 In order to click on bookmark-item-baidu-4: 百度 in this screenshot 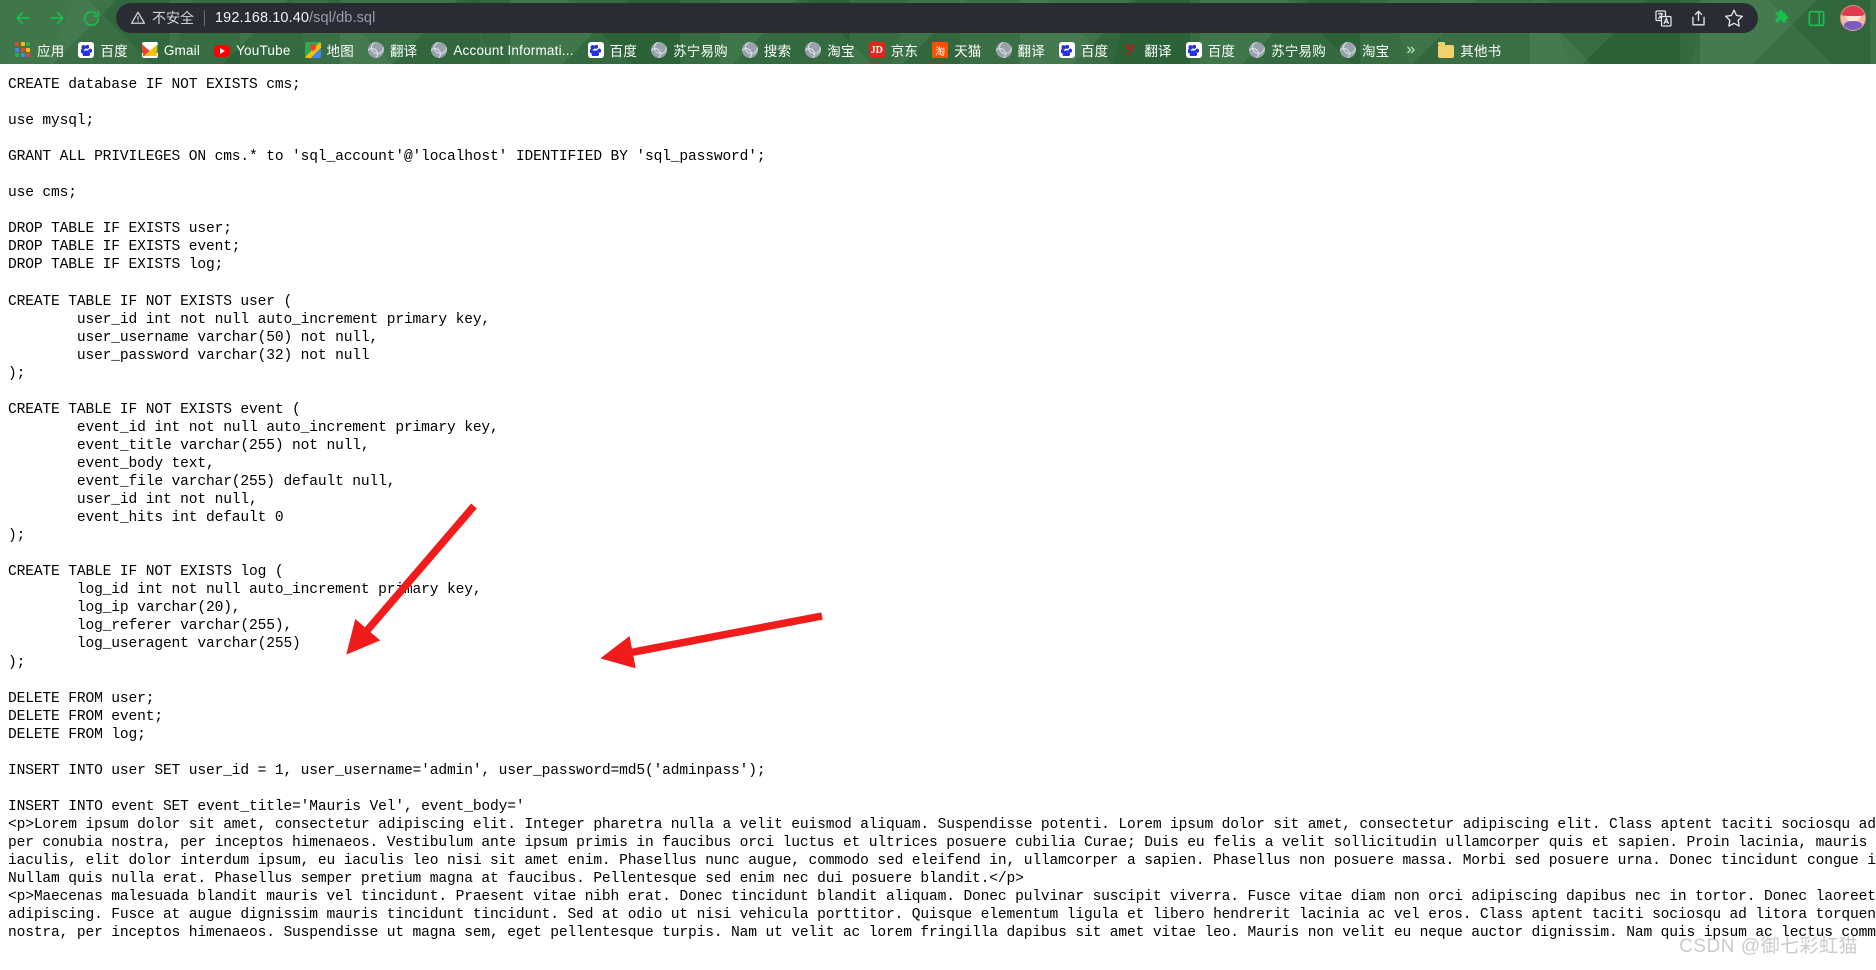, I will do `click(1210, 50)`.